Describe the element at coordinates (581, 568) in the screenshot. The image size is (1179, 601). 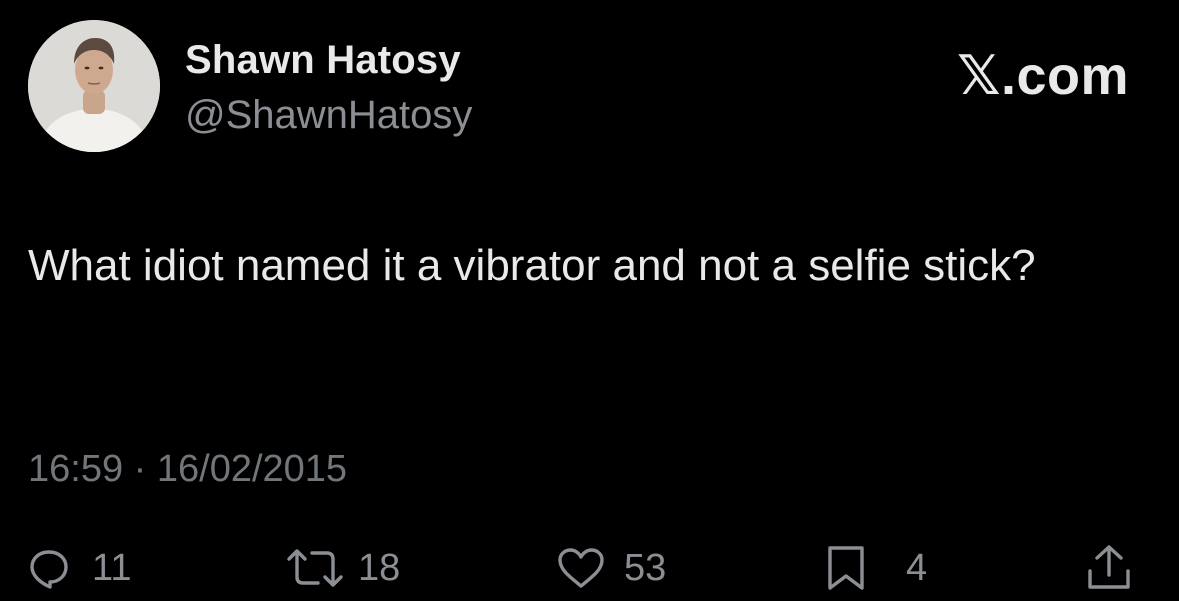
I see `like-icon` at that location.